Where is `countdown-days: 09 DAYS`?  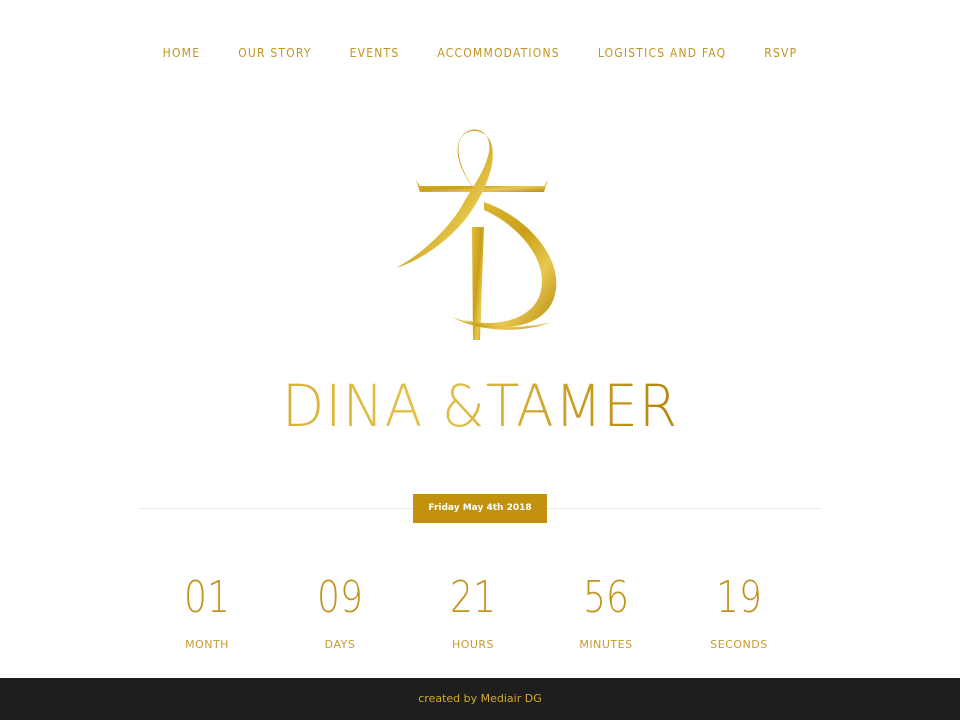 countdown-days: 09 DAYS is located at coordinates (340, 610).